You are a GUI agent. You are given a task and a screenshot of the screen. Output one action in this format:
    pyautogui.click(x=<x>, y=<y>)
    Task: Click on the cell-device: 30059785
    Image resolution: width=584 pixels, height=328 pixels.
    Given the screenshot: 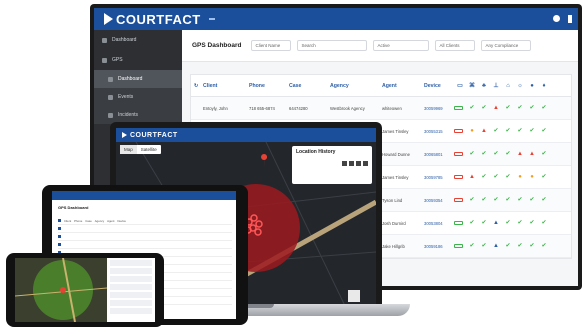 What is the action you would take?
    pyautogui.click(x=439, y=177)
    